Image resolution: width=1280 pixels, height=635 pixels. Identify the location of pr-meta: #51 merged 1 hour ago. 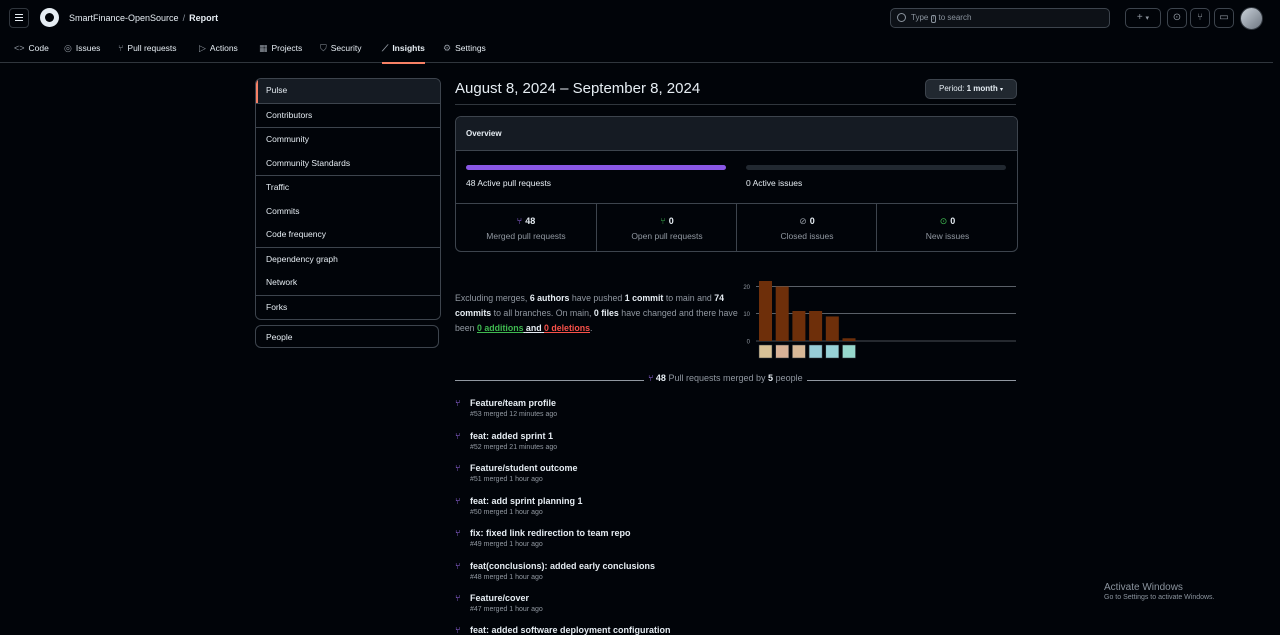
(506, 479).